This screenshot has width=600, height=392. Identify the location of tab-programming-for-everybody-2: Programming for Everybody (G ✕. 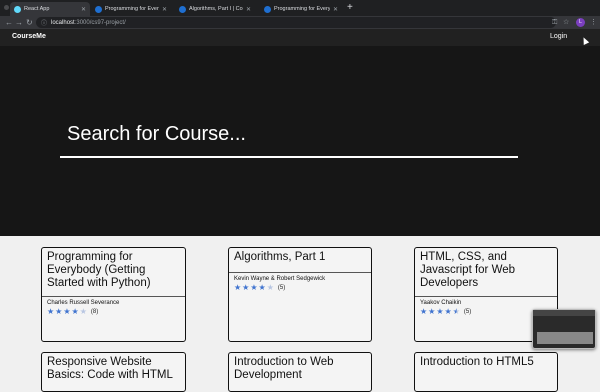
(301, 9).